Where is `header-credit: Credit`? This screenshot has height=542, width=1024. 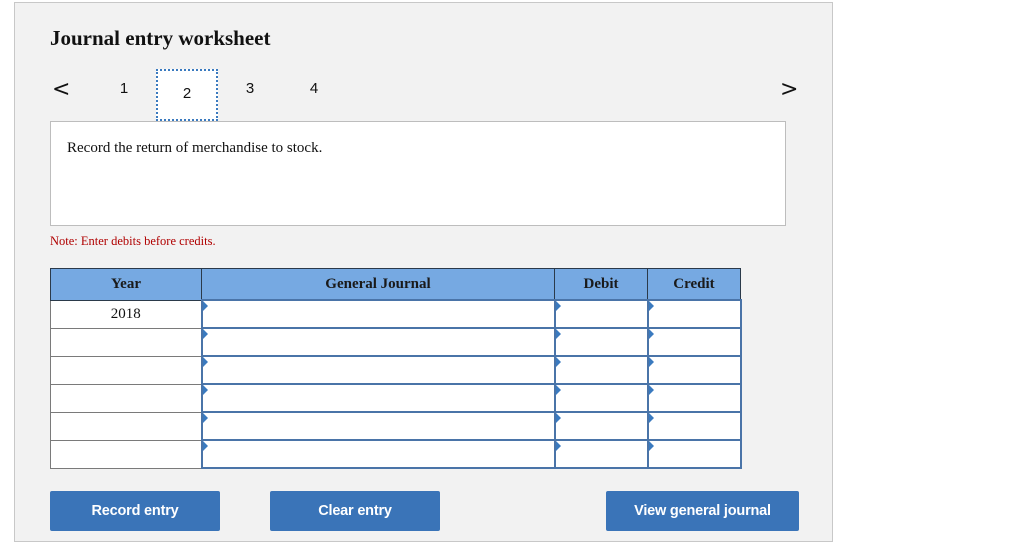
header-credit: Credit is located at coordinates (694, 284).